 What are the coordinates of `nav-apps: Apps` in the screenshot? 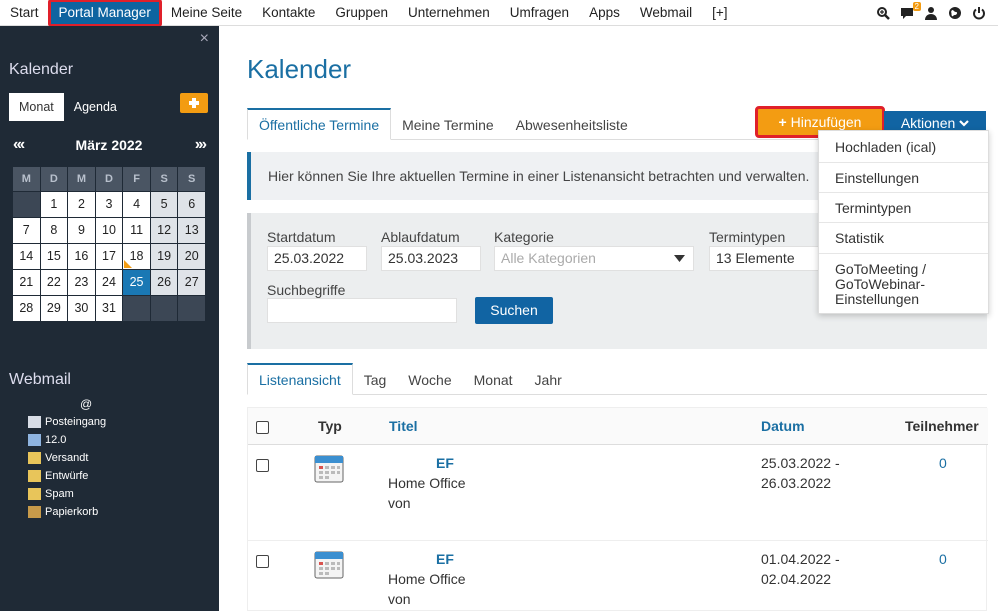 It's located at (604, 13).